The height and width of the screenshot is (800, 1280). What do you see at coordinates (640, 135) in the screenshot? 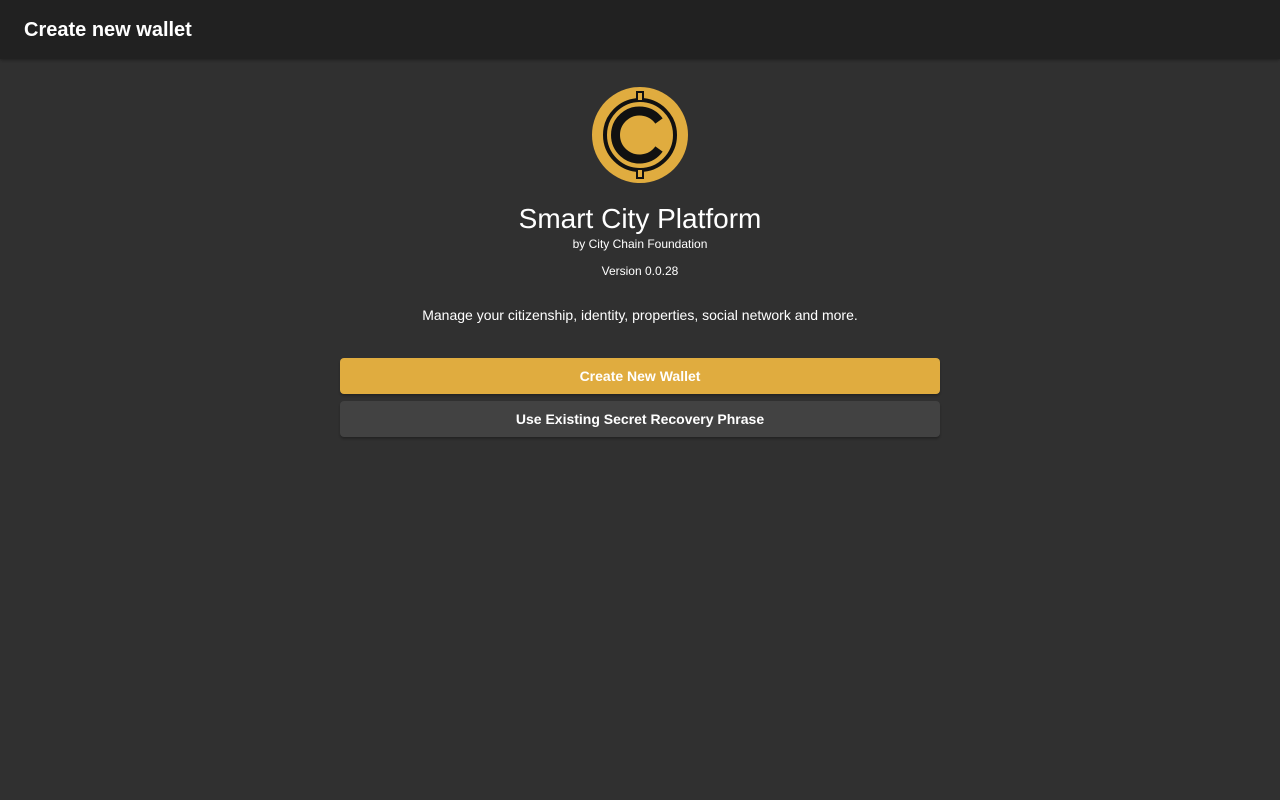
I see `city-chain-logo-icon` at bounding box center [640, 135].